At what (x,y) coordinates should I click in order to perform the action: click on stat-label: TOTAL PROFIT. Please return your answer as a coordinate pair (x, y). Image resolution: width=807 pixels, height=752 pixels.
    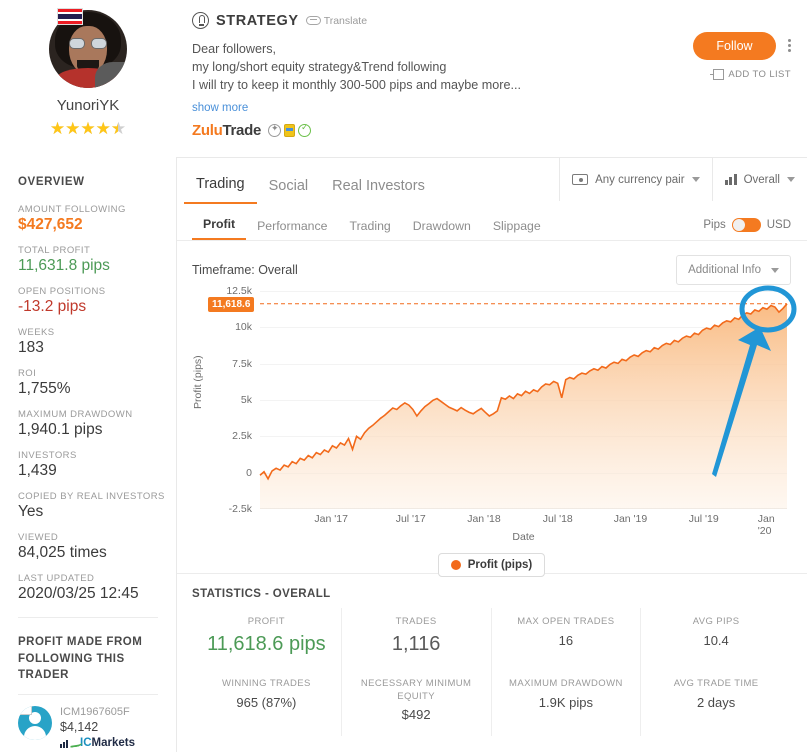
    Looking at the image, I should click on (54, 250).